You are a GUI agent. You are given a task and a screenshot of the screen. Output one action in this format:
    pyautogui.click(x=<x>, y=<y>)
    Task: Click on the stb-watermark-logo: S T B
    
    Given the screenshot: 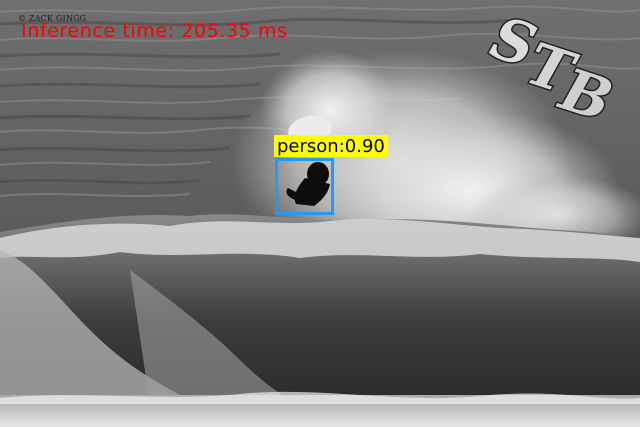 What is the action you would take?
    pyautogui.click(x=552, y=71)
    